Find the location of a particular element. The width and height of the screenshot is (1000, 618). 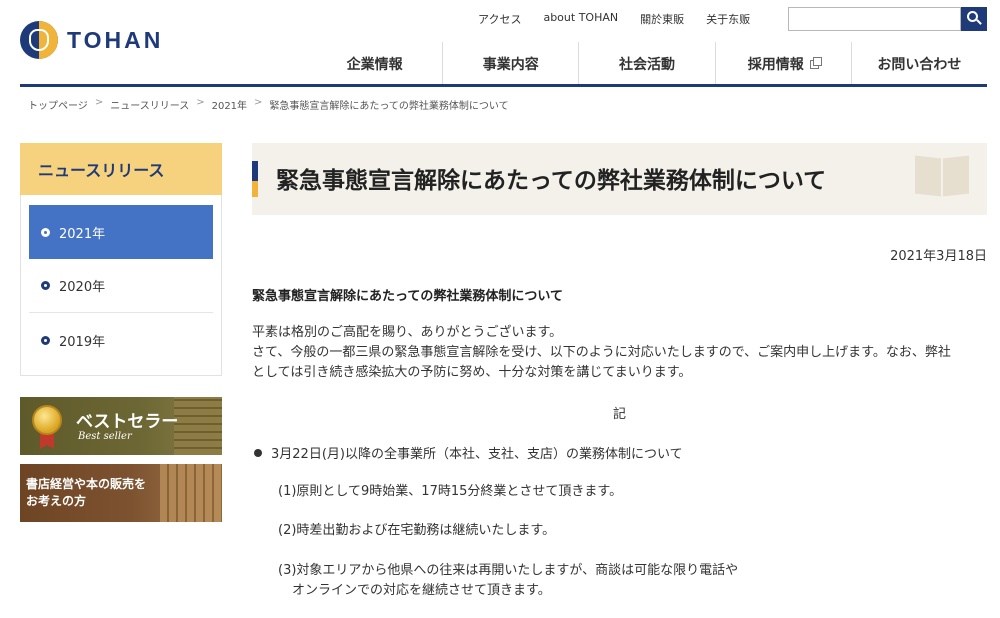

nav-item-social: 社会活動 is located at coordinates (646, 64).